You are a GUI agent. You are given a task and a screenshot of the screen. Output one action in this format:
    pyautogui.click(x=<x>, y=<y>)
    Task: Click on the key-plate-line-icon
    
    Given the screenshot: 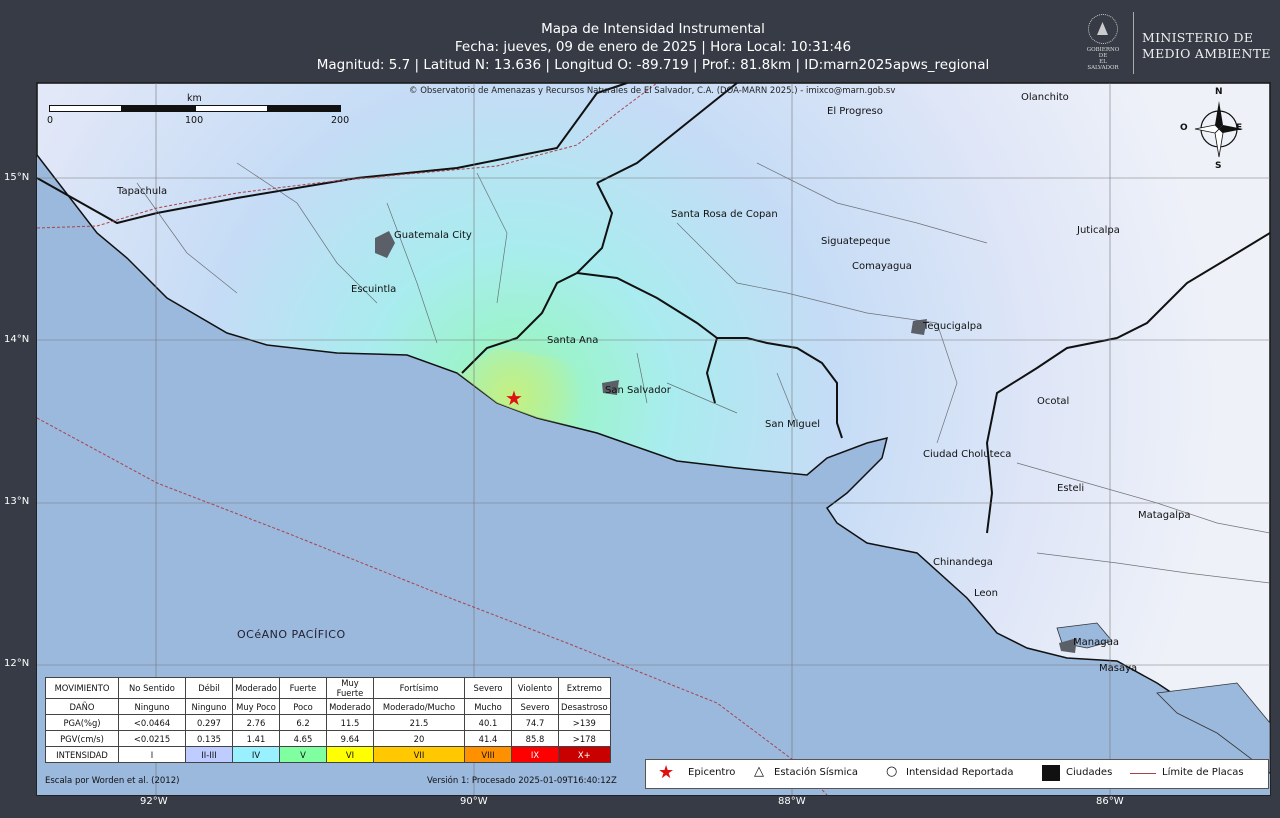 What is the action you would take?
    pyautogui.click(x=1143, y=773)
    